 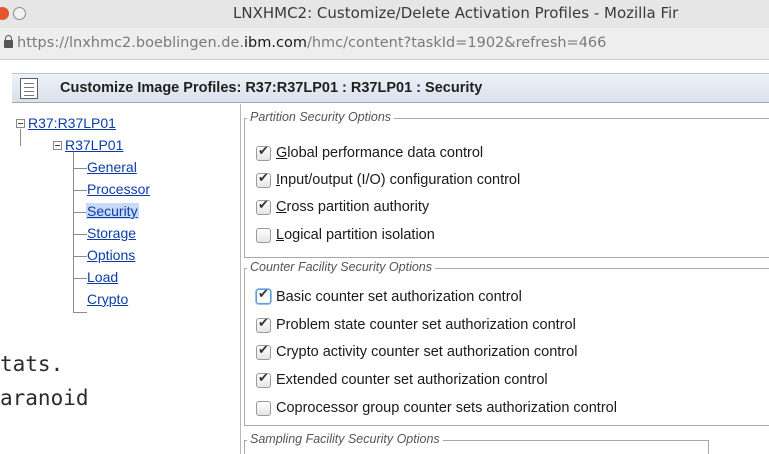 I want to click on close-window-icon, so click(x=4, y=13).